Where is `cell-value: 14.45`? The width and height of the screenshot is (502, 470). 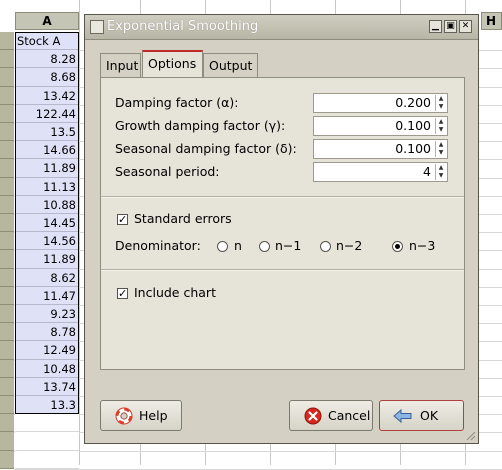
cell-value: 14.45 is located at coordinates (47, 223).